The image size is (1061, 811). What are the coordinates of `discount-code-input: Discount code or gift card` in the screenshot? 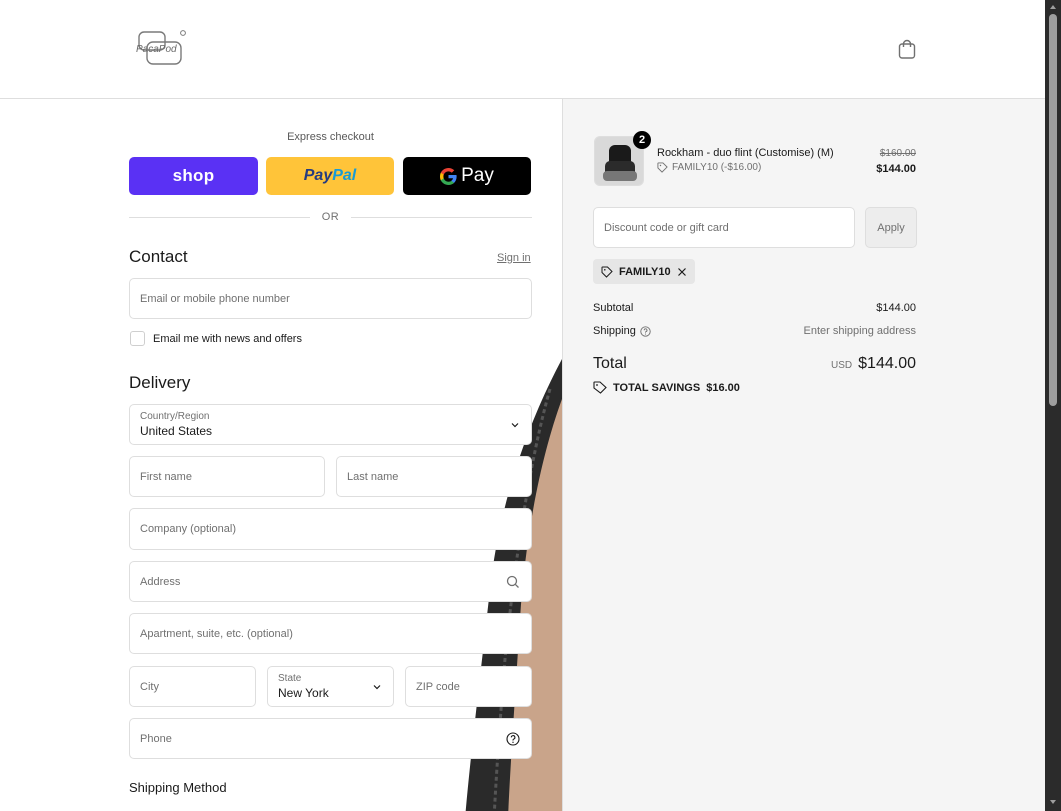 It's located at (724, 227).